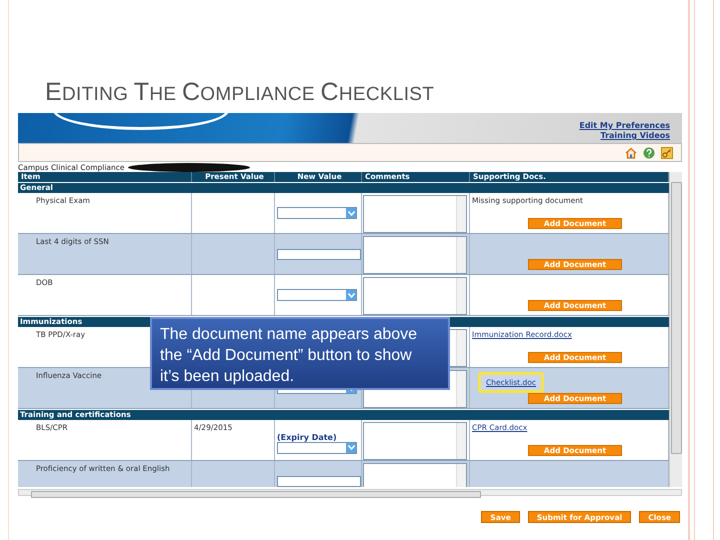  What do you see at coordinates (667, 152) in the screenshot?
I see `key-icon` at bounding box center [667, 152].